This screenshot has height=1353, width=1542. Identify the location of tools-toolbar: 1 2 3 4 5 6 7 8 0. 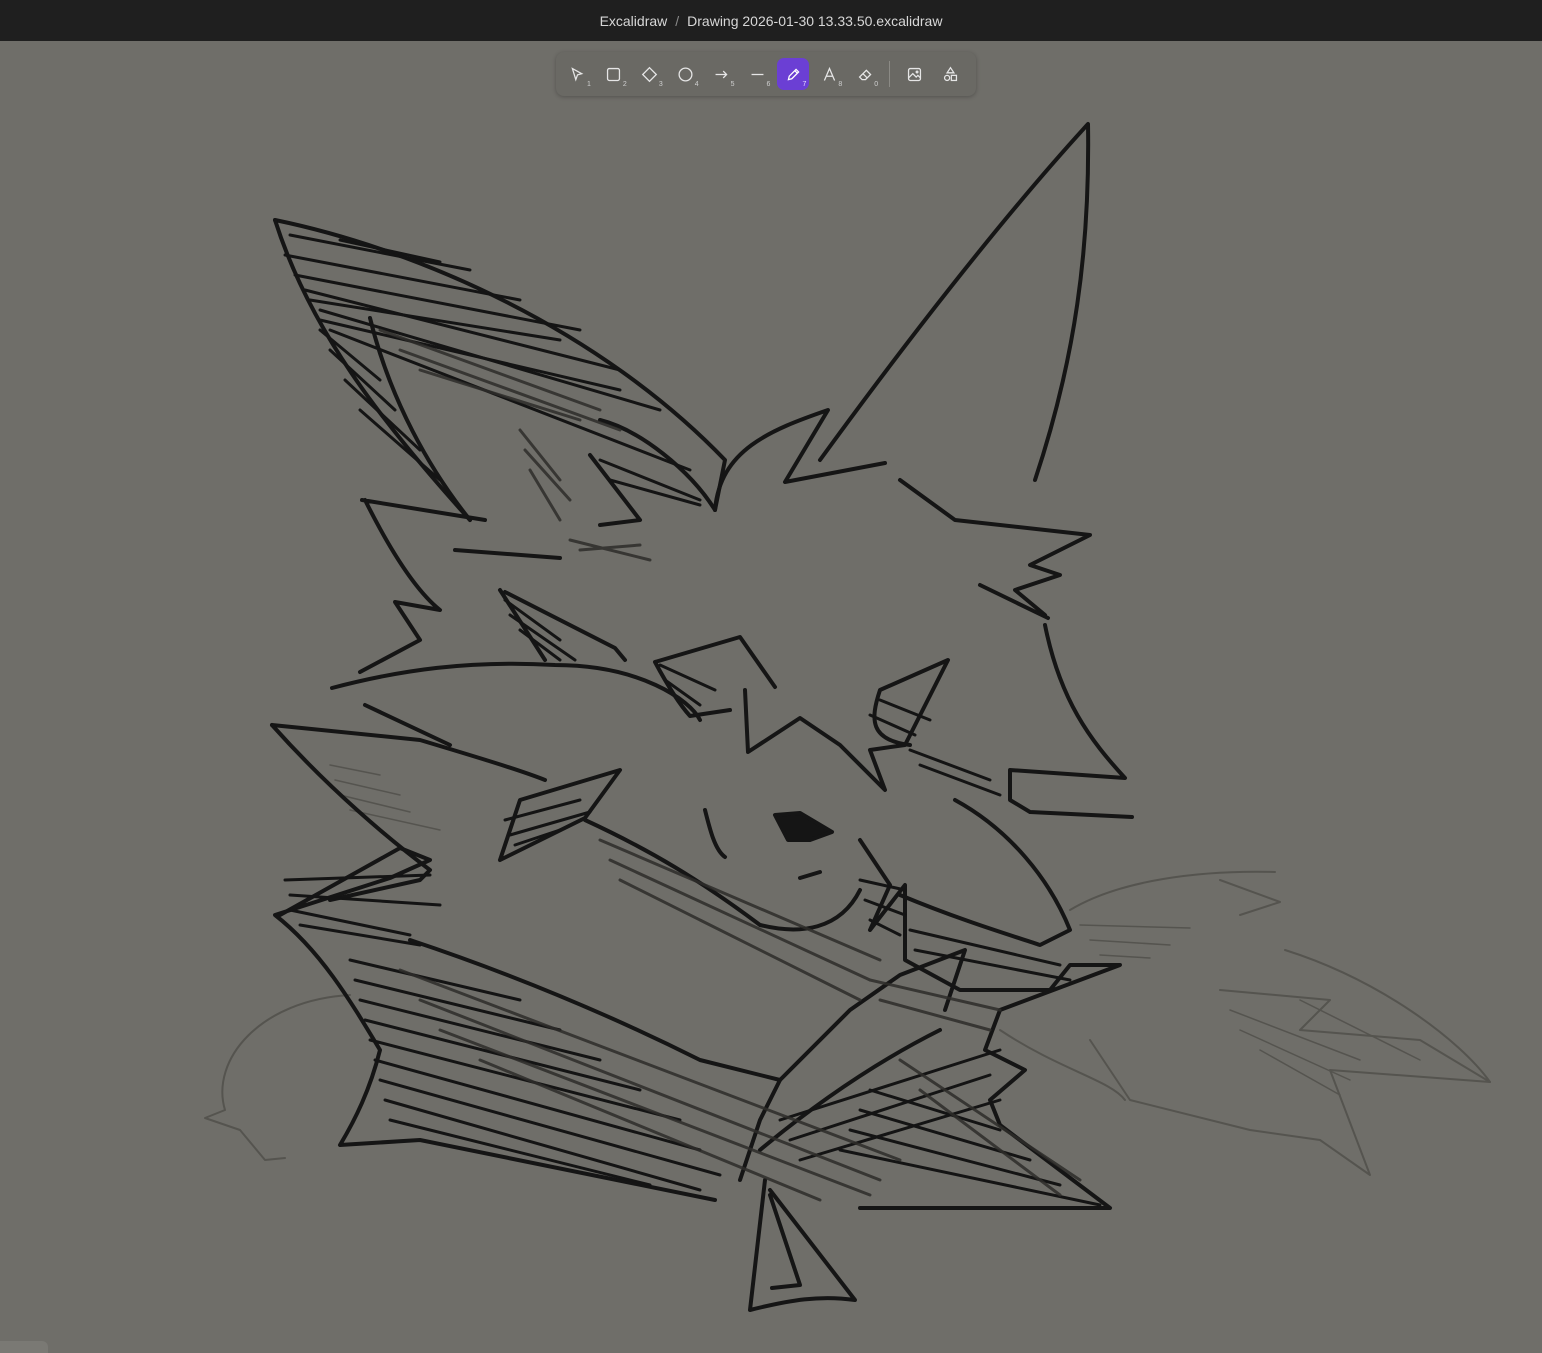
(766, 74).